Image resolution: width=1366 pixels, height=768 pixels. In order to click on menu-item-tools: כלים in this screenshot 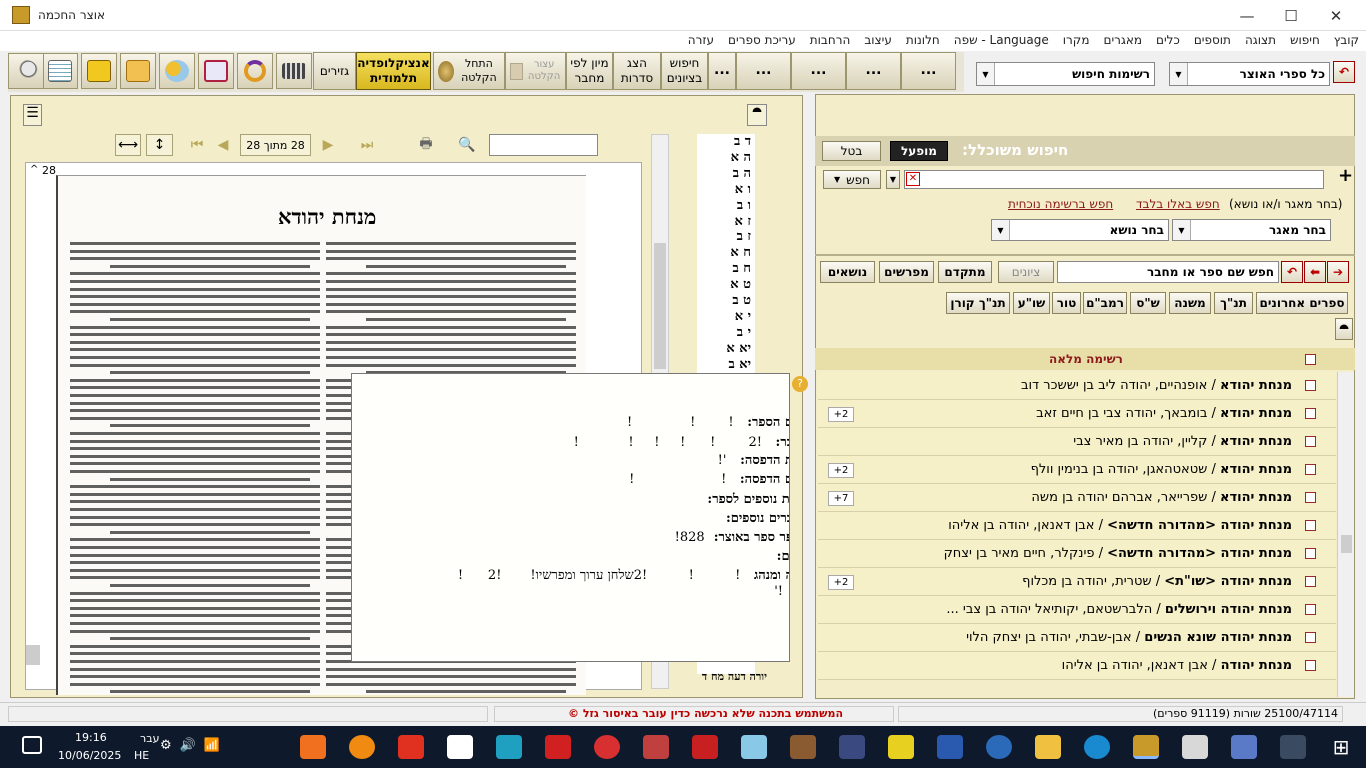, I will do `click(1168, 40)`.